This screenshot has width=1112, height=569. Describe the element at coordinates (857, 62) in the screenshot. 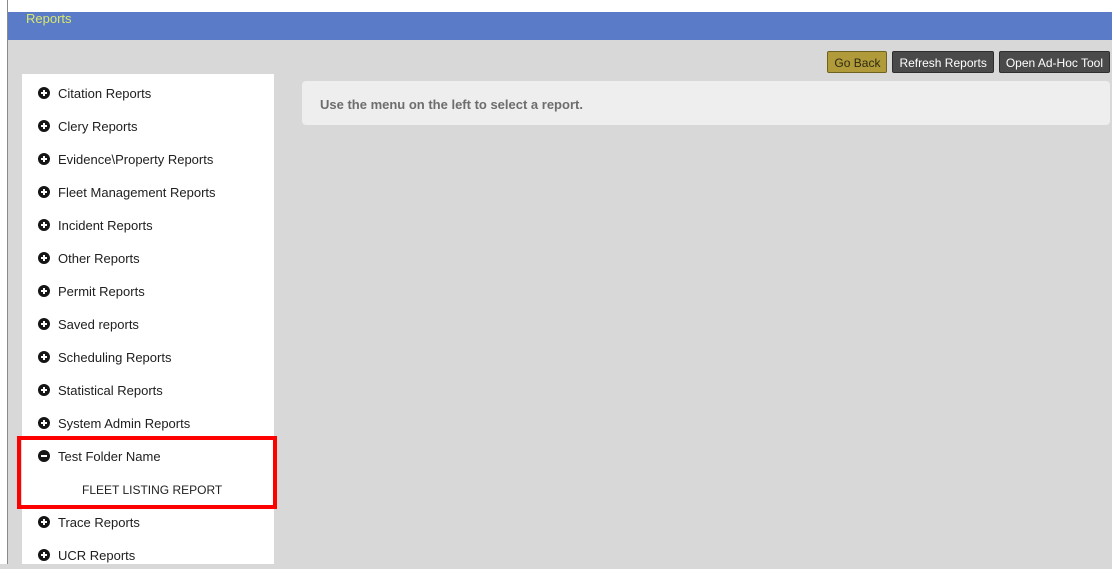

I see `go-back-button: Go Back` at that location.